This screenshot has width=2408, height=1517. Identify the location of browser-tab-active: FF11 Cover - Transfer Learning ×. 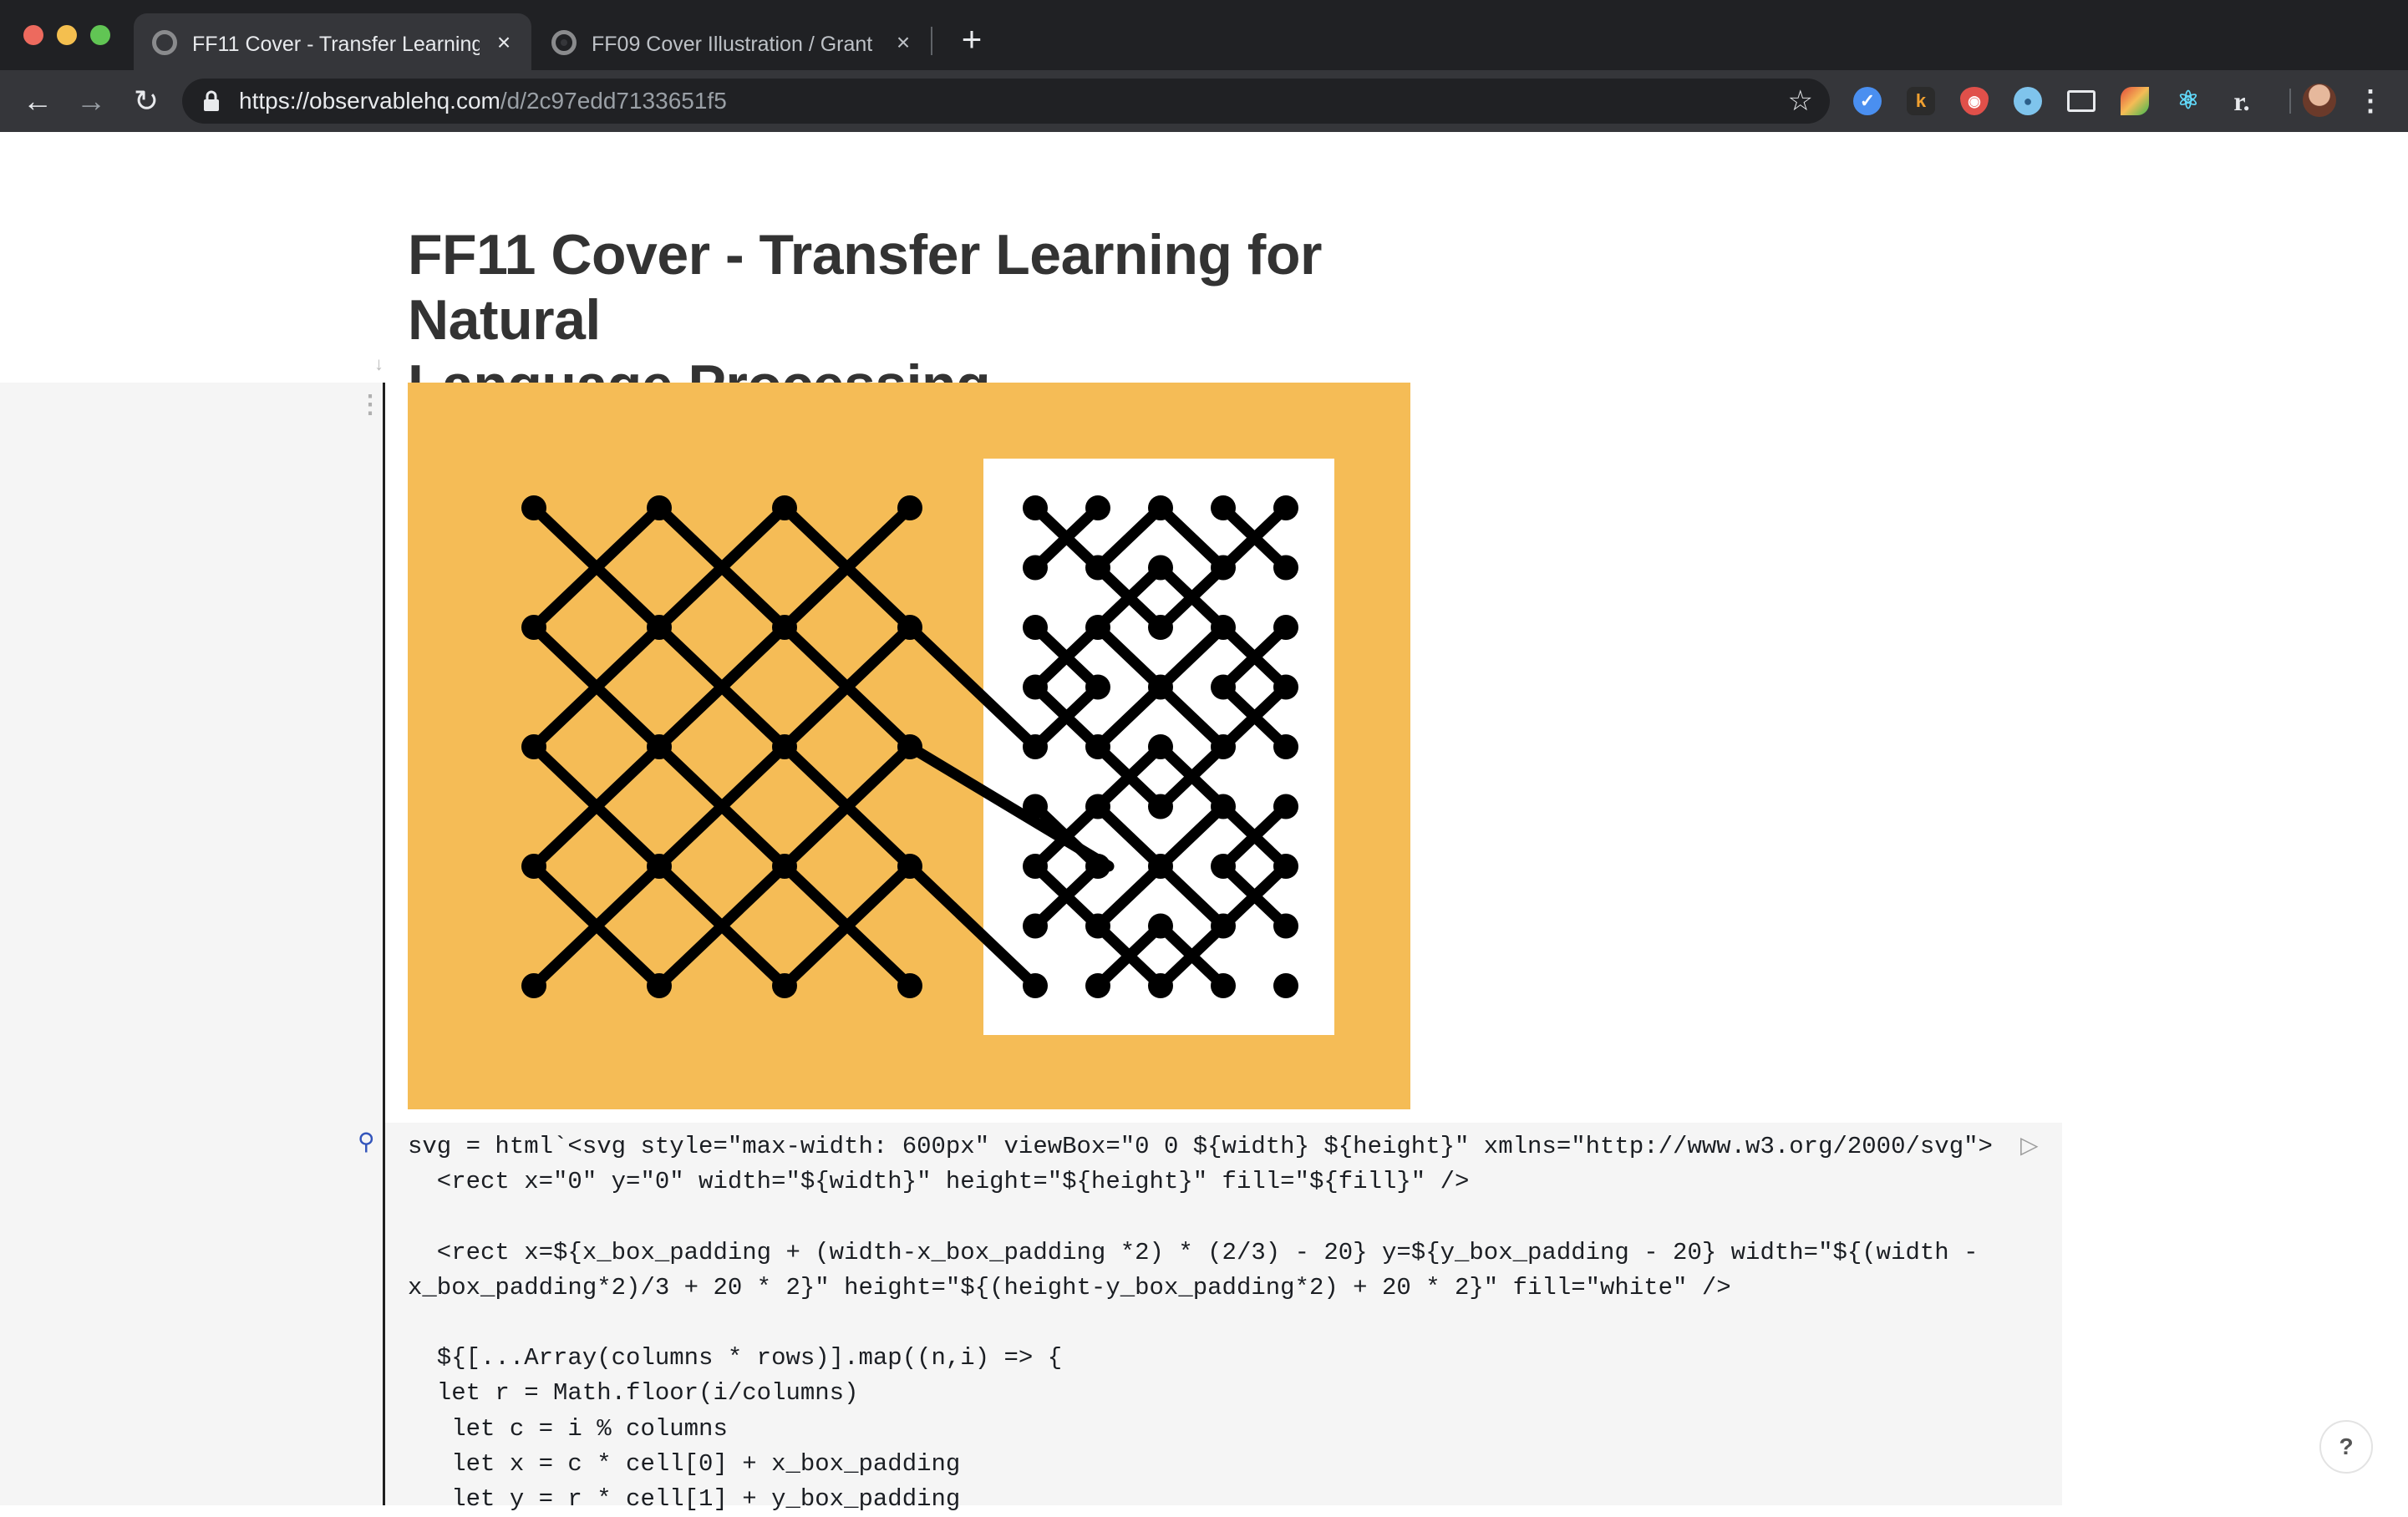
(333, 41).